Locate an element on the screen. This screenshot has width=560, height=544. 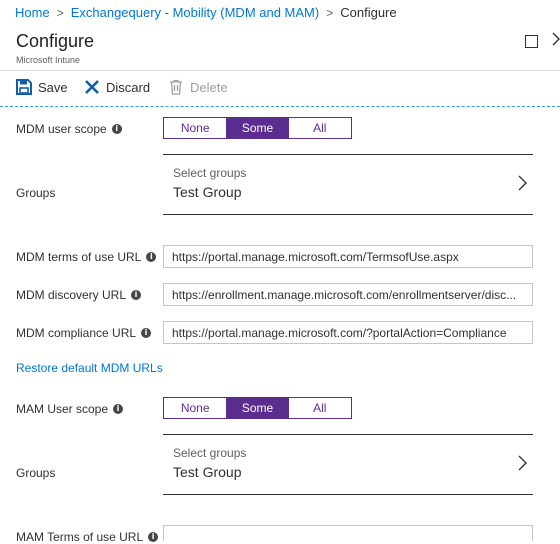
mam-user-scope-label: MAM User scope i is located at coordinates (70, 409).